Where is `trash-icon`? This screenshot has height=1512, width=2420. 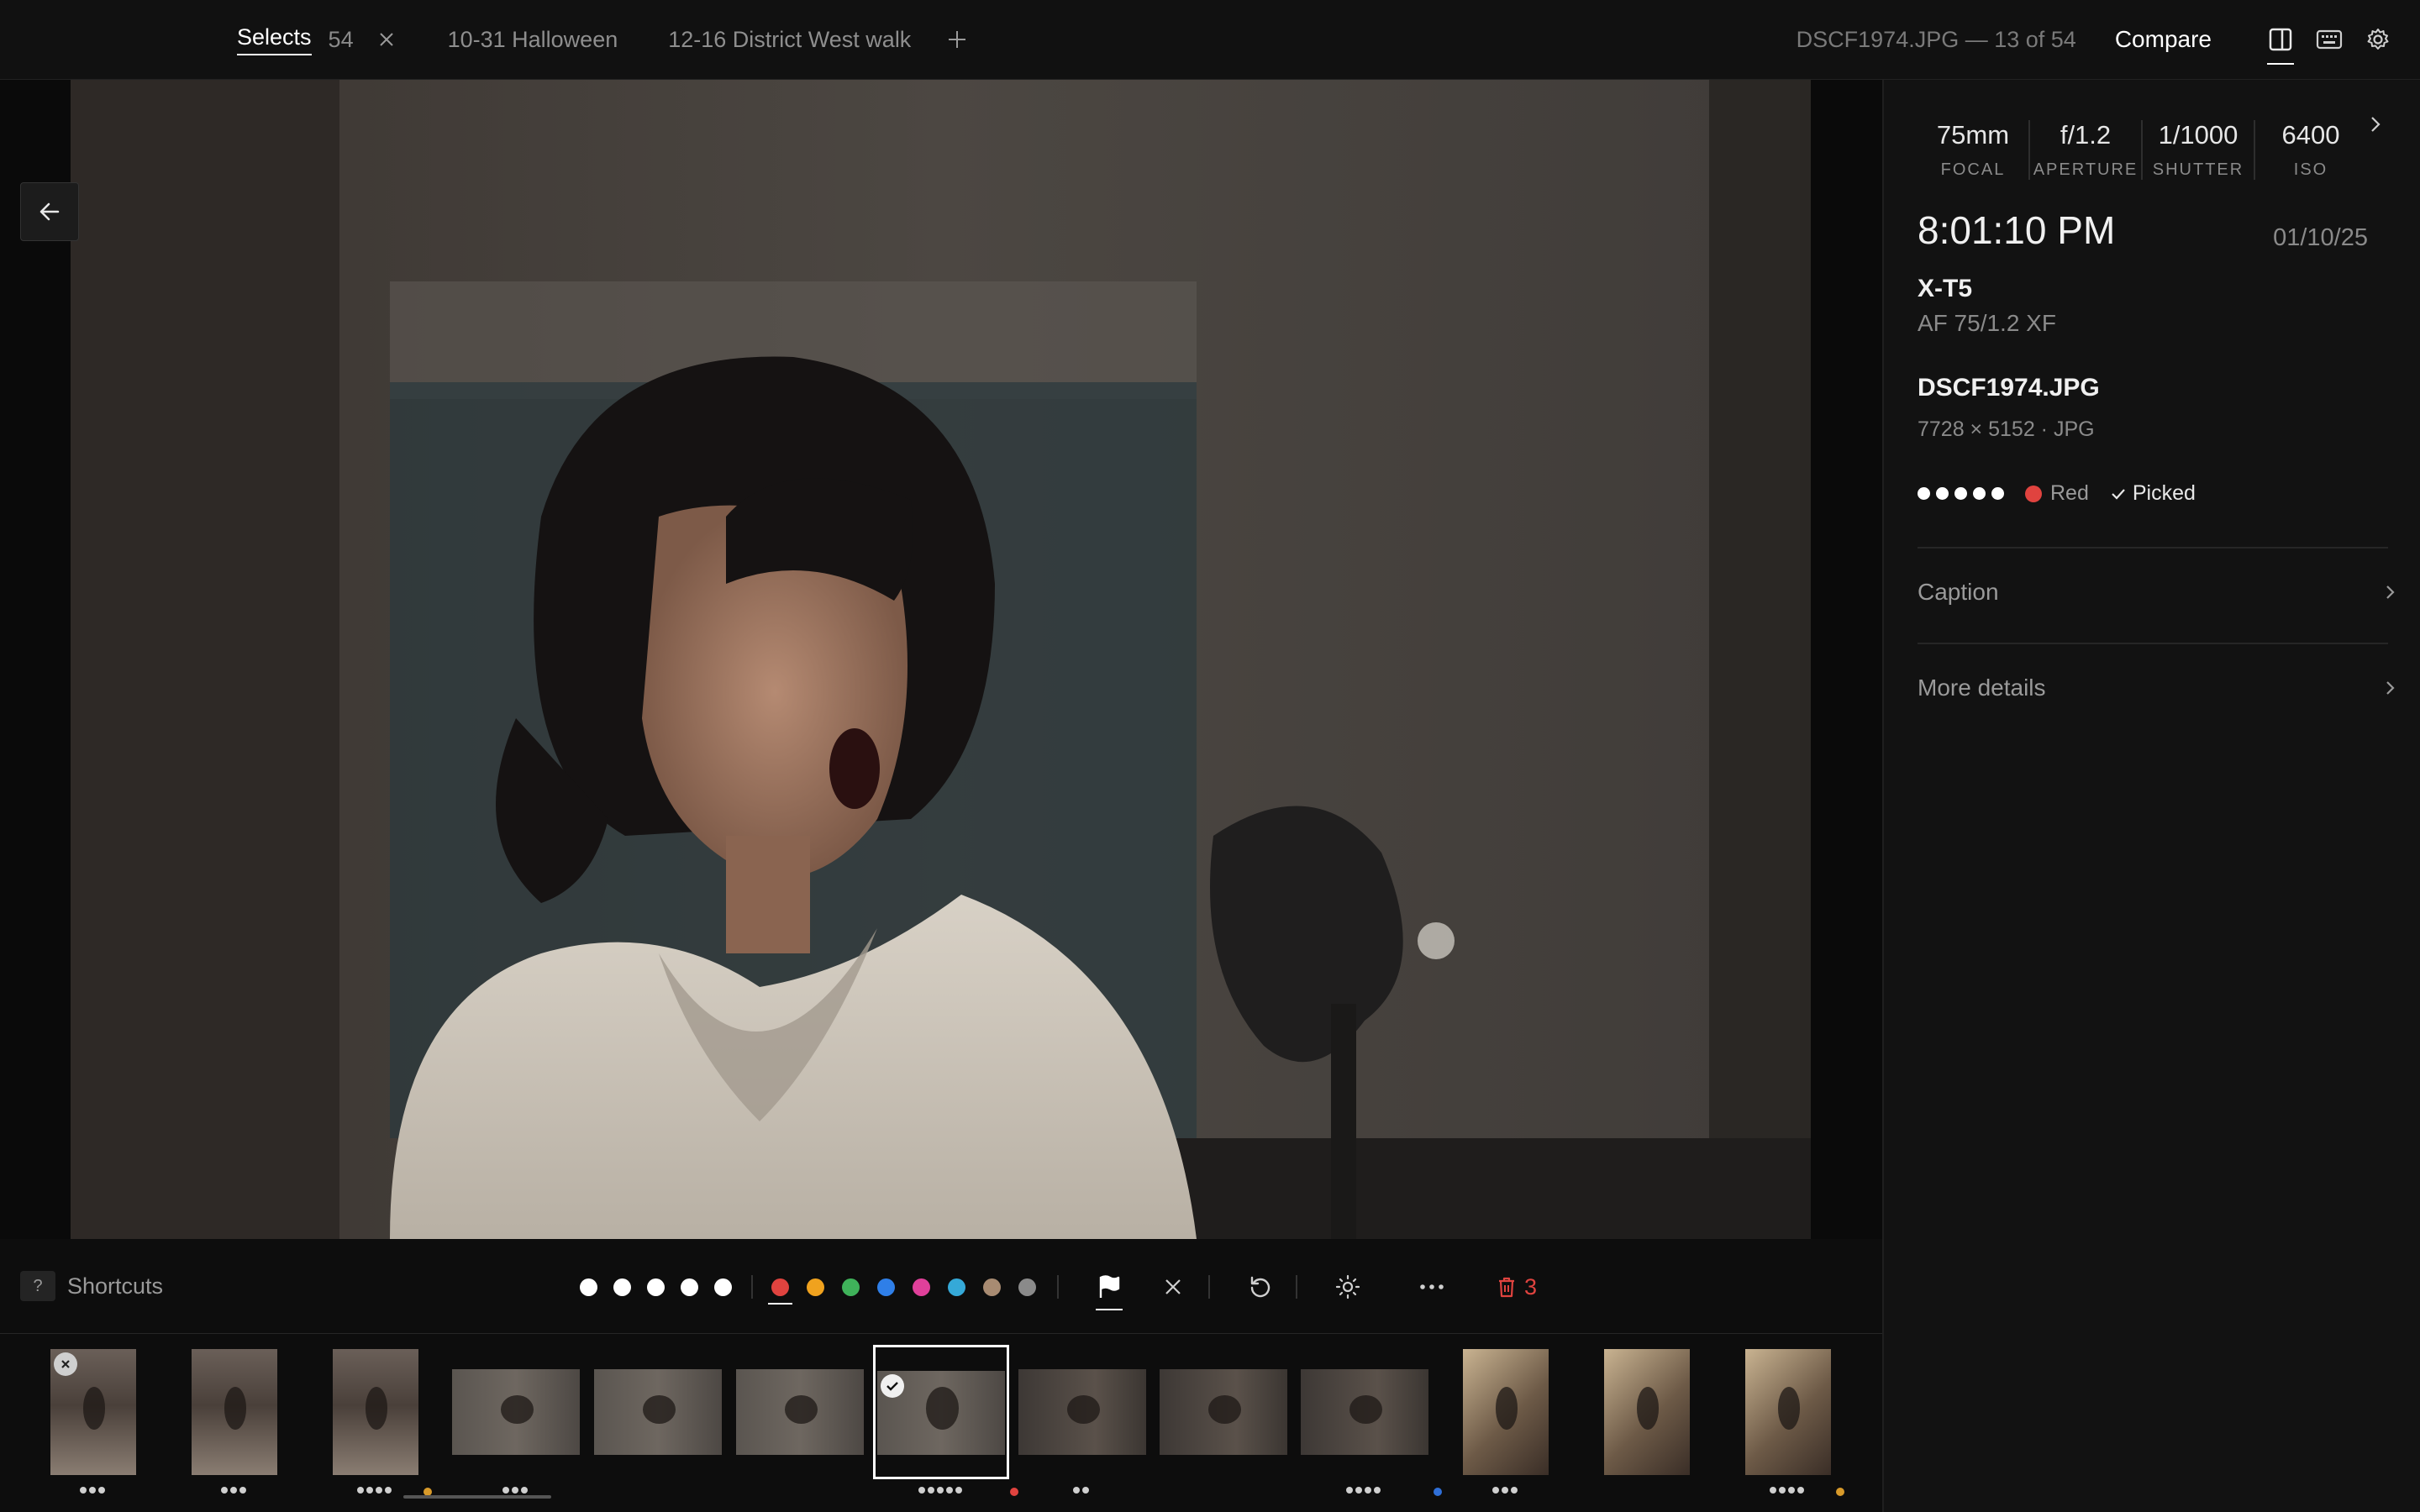
trash-icon is located at coordinates (1506, 1287).